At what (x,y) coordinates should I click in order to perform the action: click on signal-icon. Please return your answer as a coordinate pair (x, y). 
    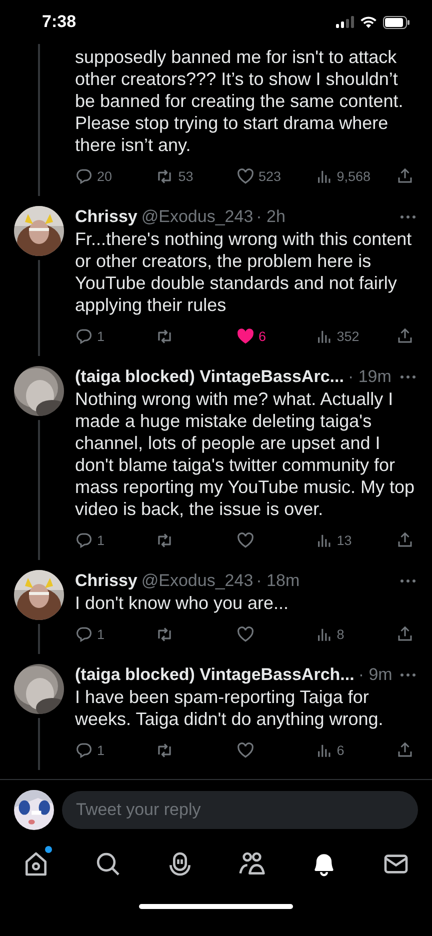
    Looking at the image, I should click on (345, 22).